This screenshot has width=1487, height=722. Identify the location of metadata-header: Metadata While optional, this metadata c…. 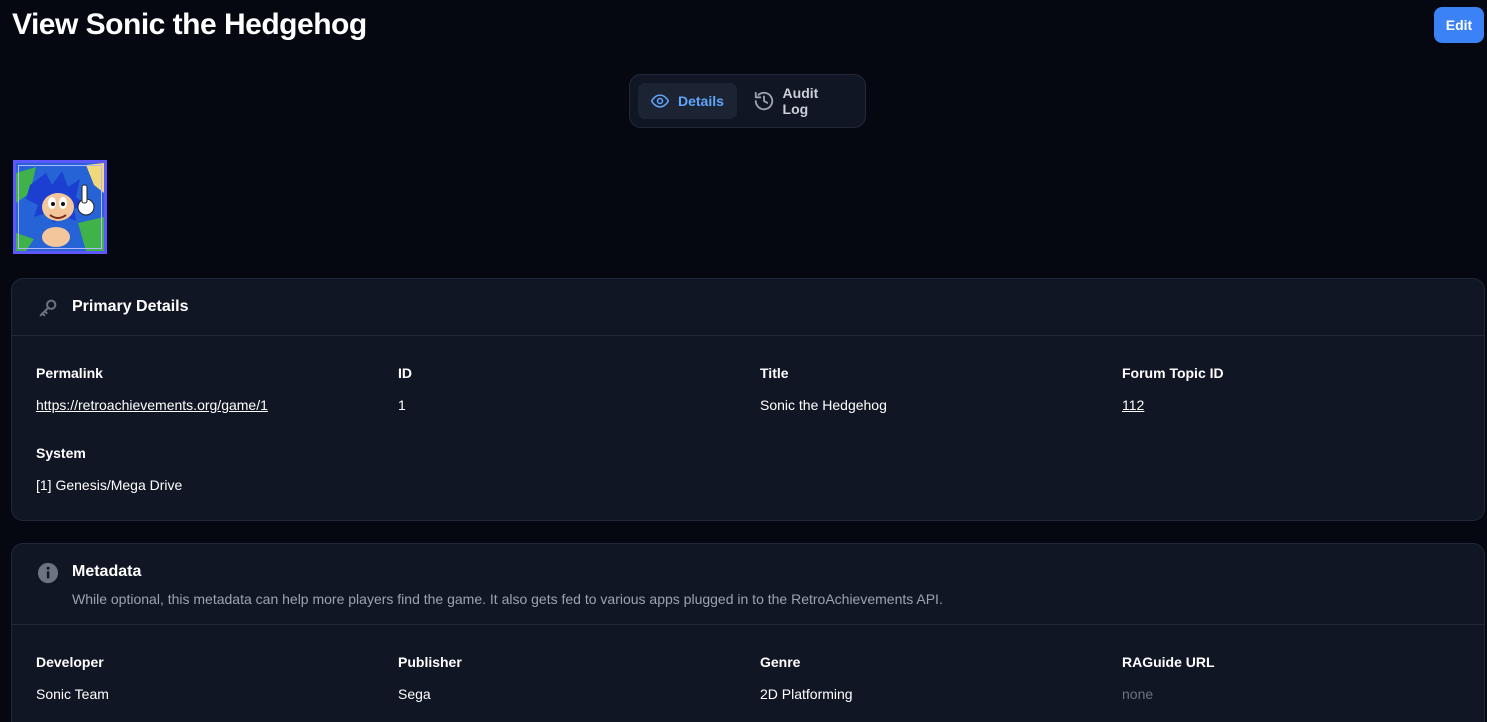
(748, 584).